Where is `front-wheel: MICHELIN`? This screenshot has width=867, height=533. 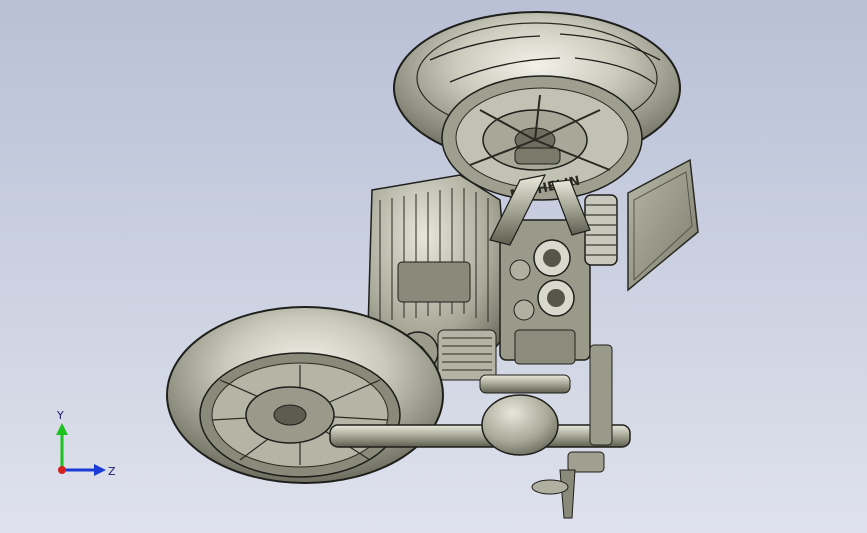 front-wheel: MICHELIN is located at coordinates (537, 107).